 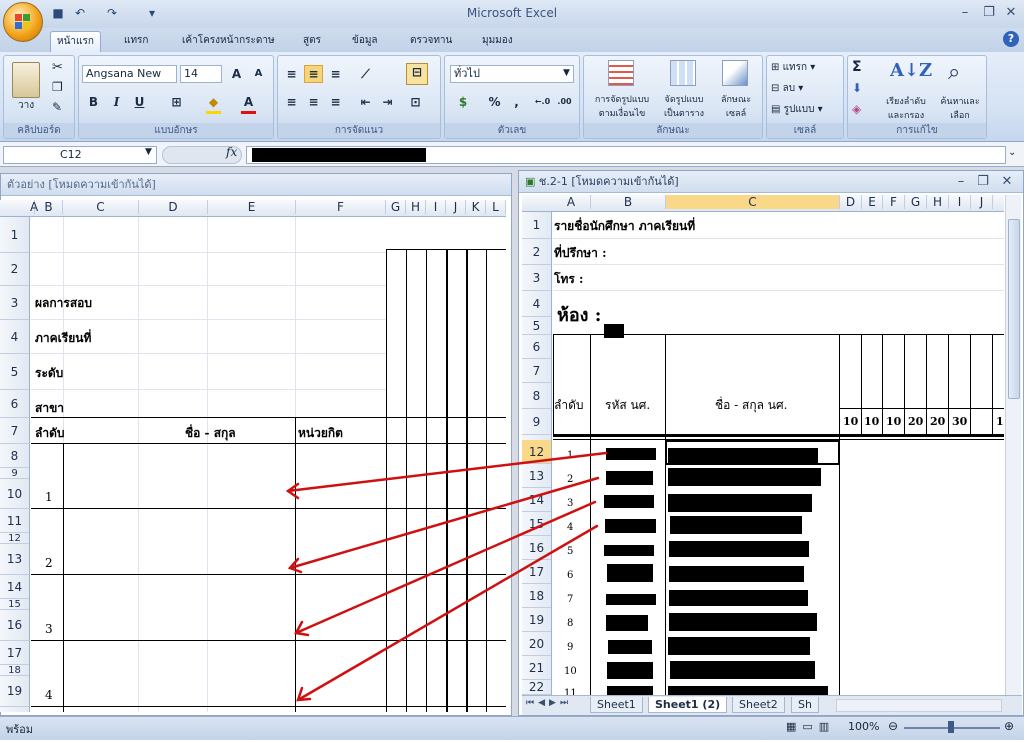 What do you see at coordinates (893, 726) in the screenshot?
I see `zoom-out-icon: ⊖` at bounding box center [893, 726].